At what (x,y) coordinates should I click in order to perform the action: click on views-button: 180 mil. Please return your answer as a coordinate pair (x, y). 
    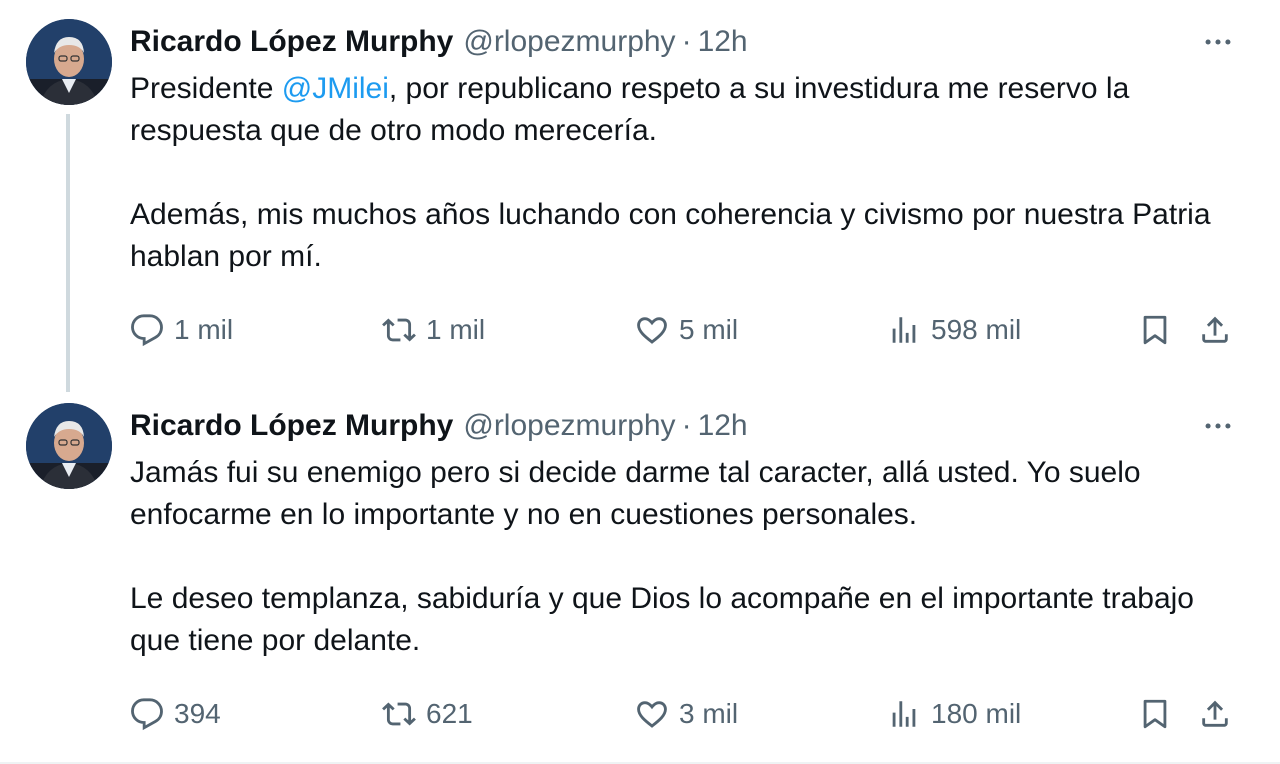
    Looking at the image, I should click on (954, 714).